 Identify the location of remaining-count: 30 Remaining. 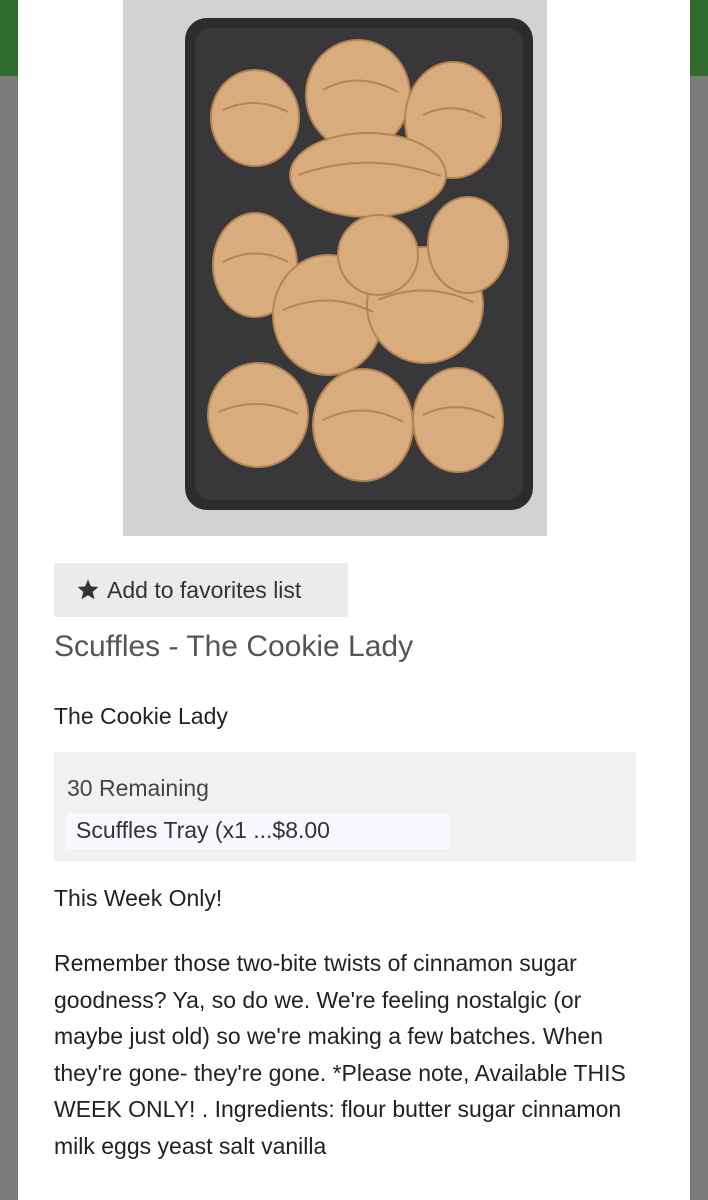
(138, 788).